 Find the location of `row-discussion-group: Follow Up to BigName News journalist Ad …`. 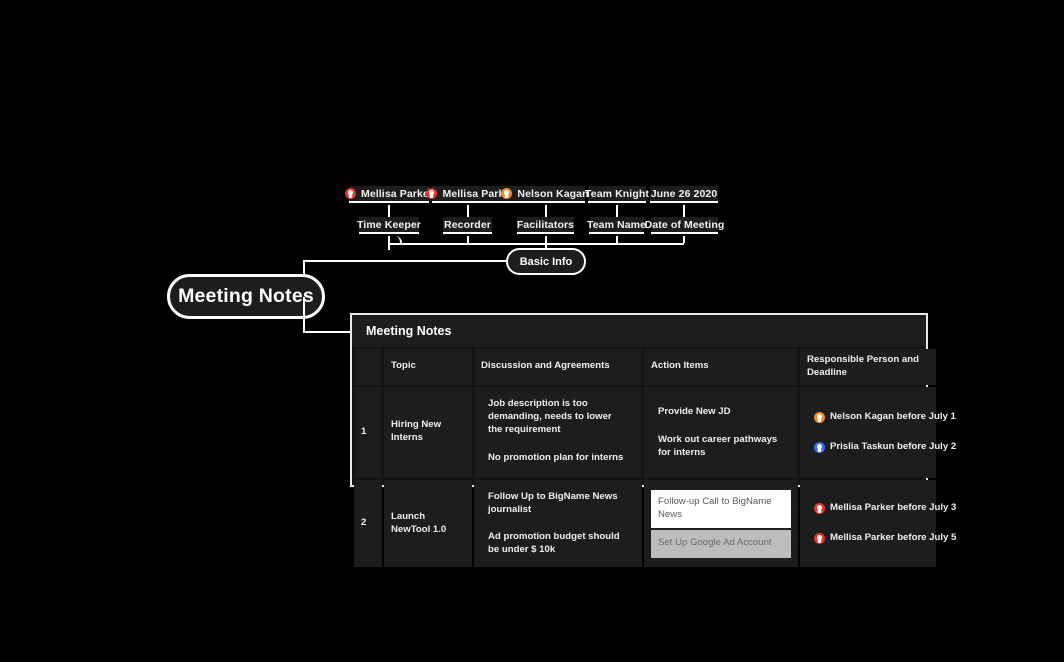

row-discussion-group: Follow Up to BigName News journalist Ad … is located at coordinates (558, 523).